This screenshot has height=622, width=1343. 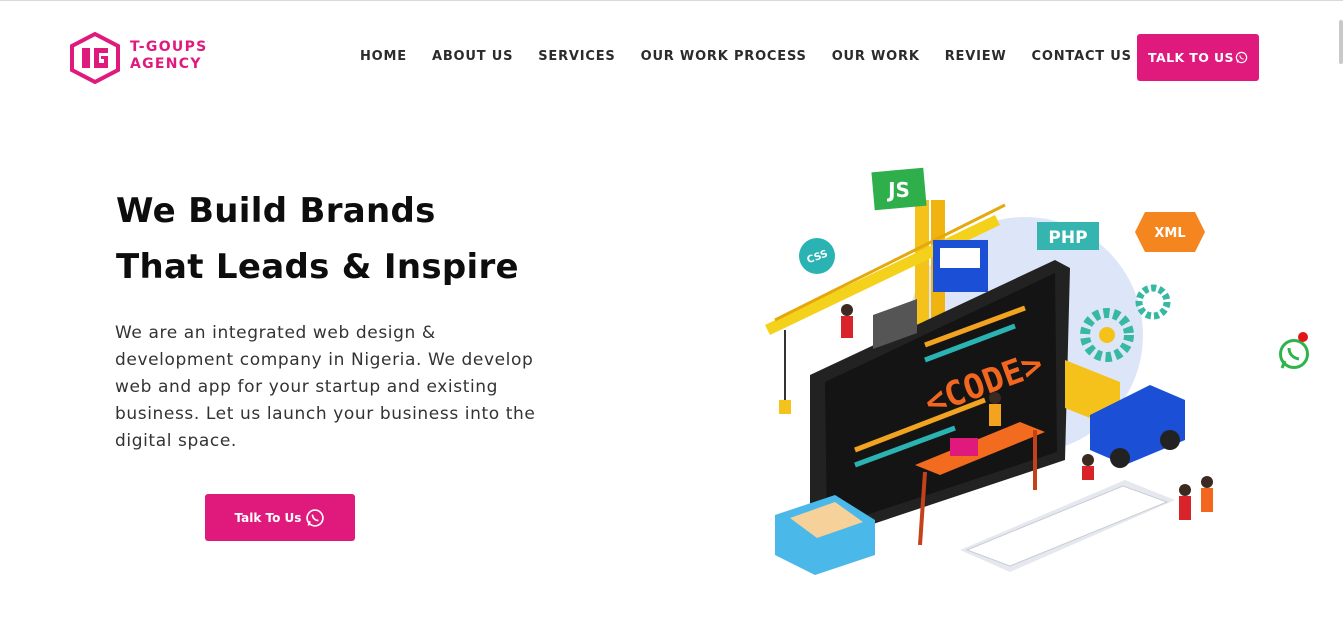 What do you see at coordinates (1082, 56) in the screenshot?
I see `nav-contact-us: CONTACT US` at bounding box center [1082, 56].